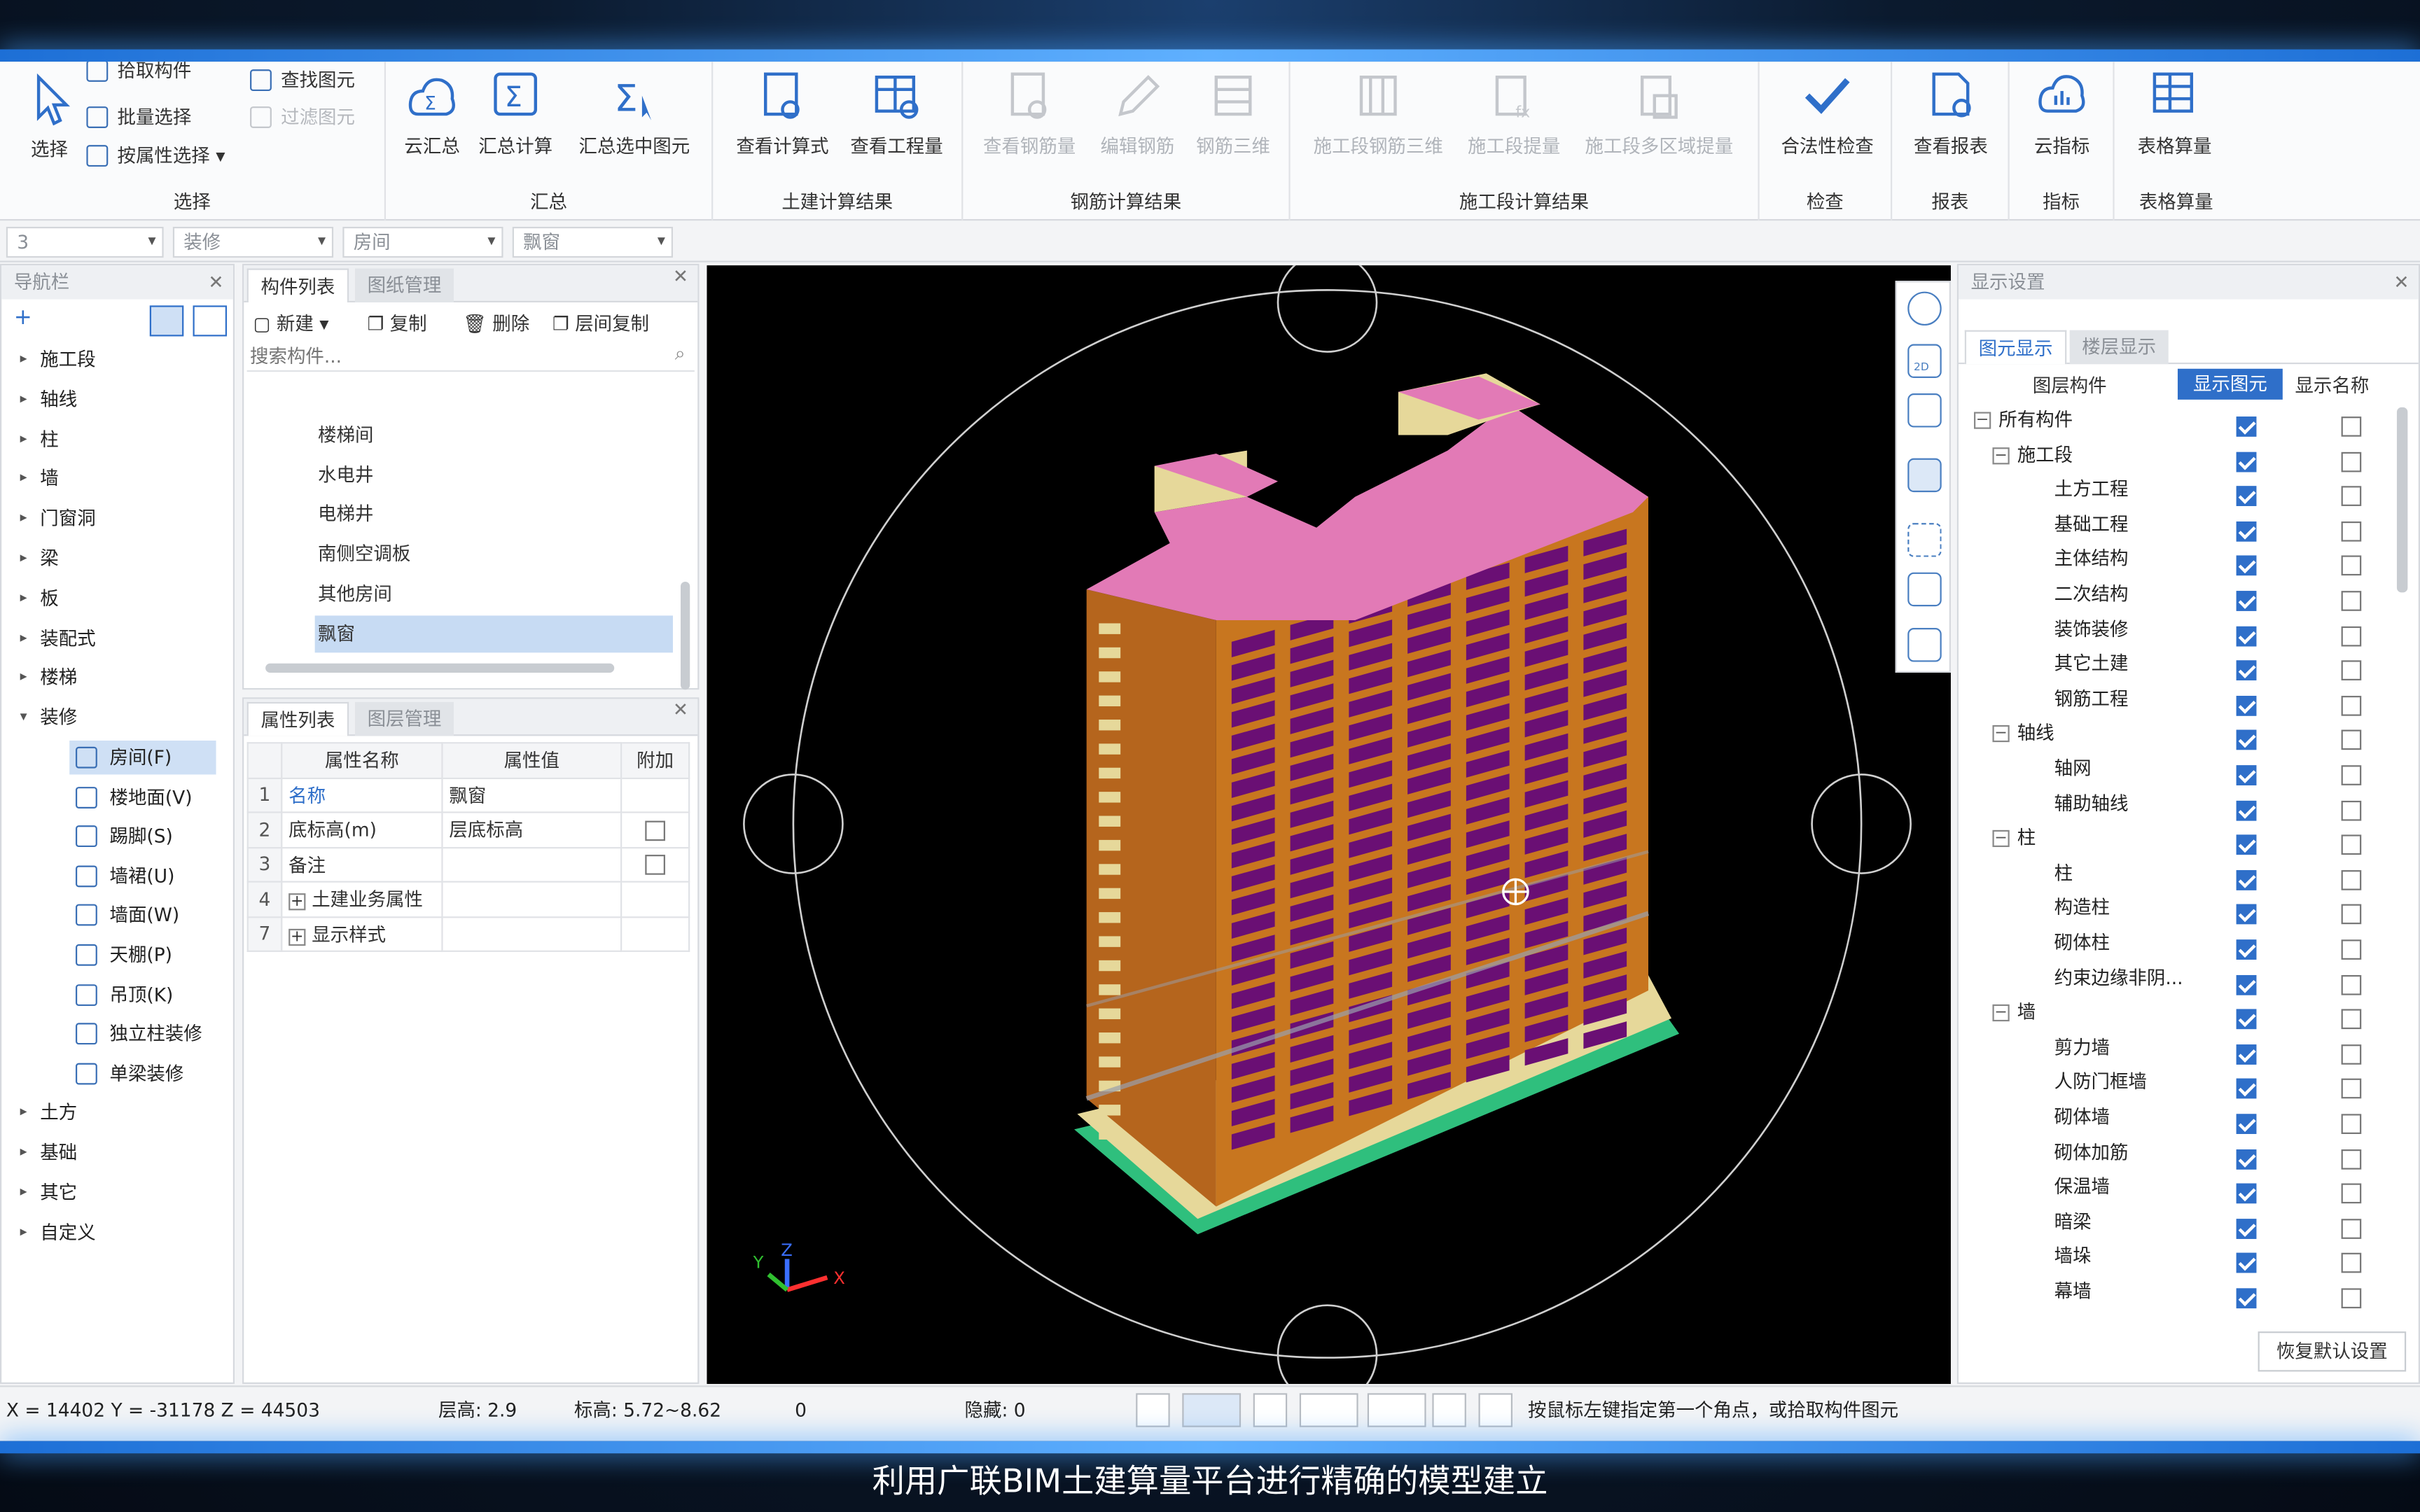 The height and width of the screenshot is (1512, 2420). What do you see at coordinates (634, 113) in the screenshot?
I see `summary-selected-button: Σ 汇总选中图元` at bounding box center [634, 113].